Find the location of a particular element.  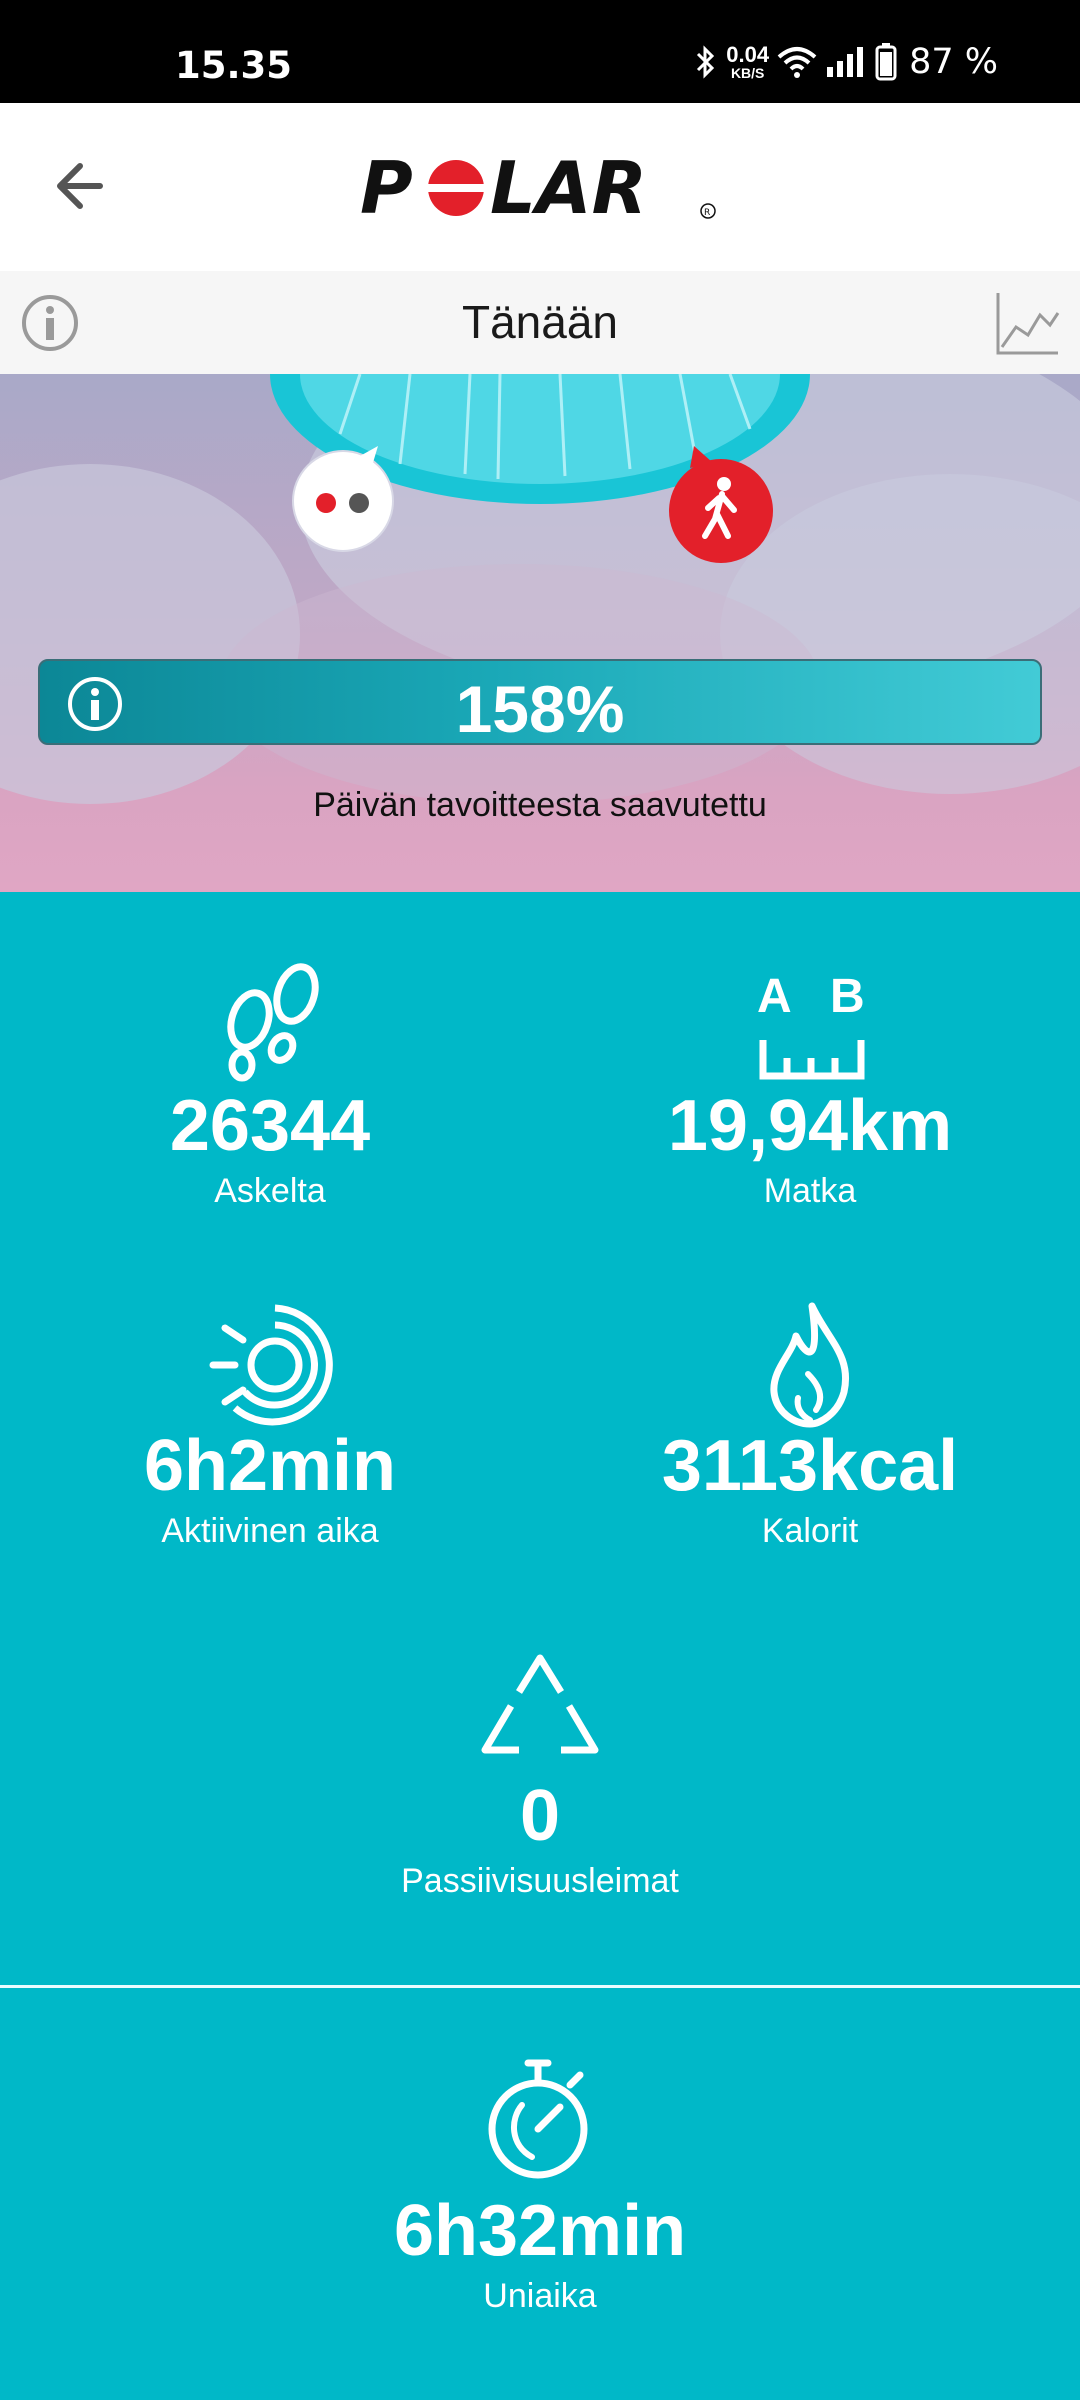

distance-label: Matka is located at coordinates (810, 1191).